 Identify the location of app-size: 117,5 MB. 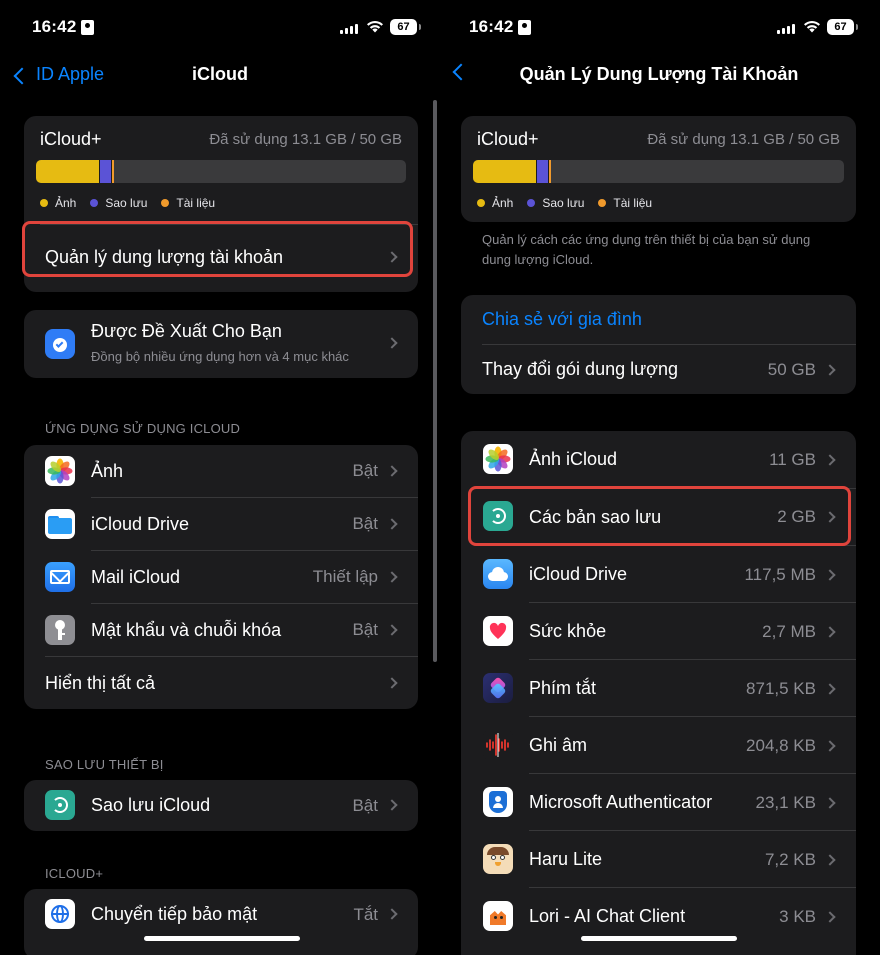
(780, 574).